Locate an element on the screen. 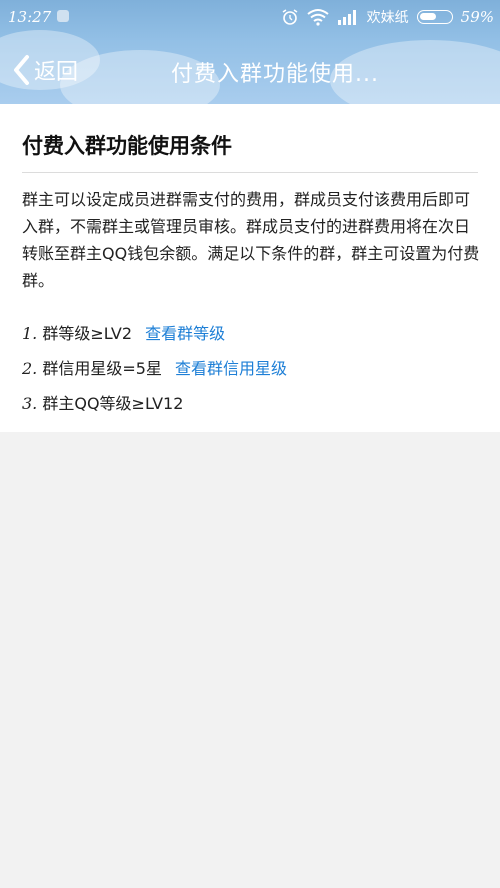 This screenshot has height=888, width=500. alarm-icon is located at coordinates (290, 17).